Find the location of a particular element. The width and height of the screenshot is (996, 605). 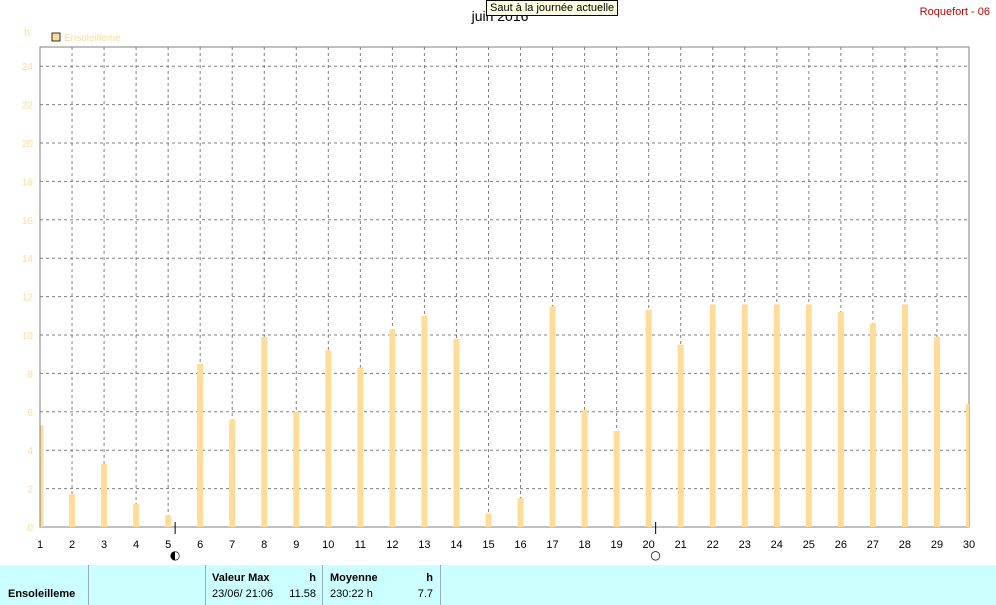

x-tick-label: 23 is located at coordinates (745, 545).